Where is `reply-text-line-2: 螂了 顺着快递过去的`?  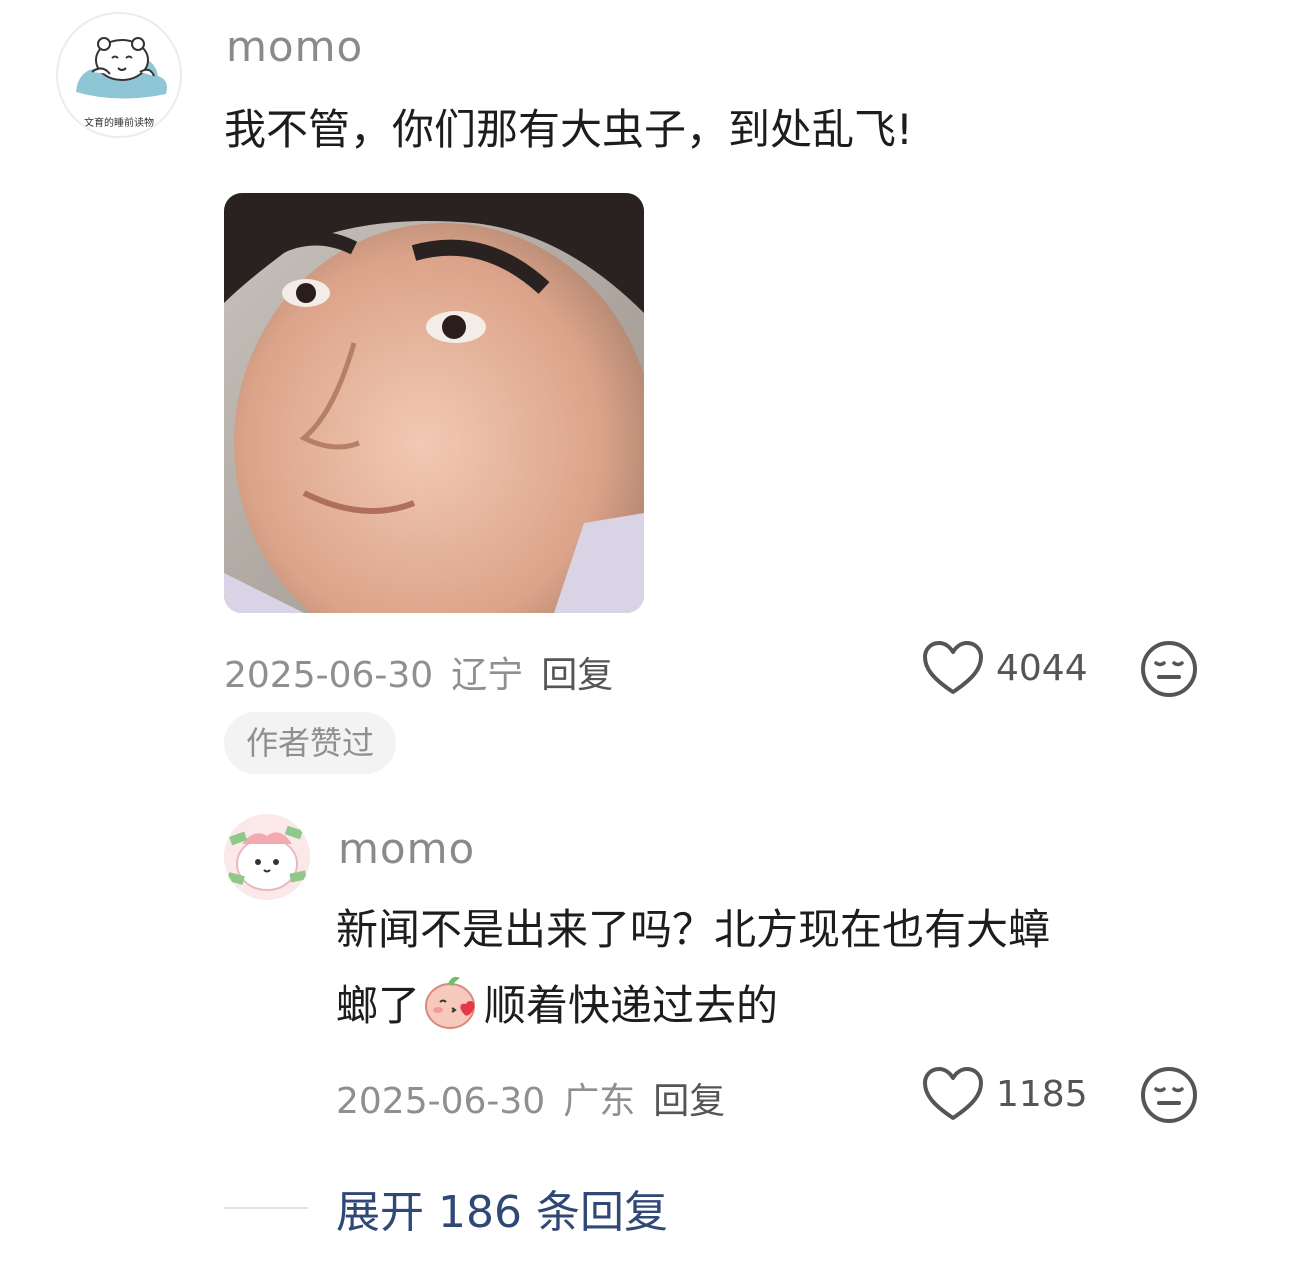
reply-text-line-2: 螂了 顺着快递过去的 is located at coordinates (557, 1012).